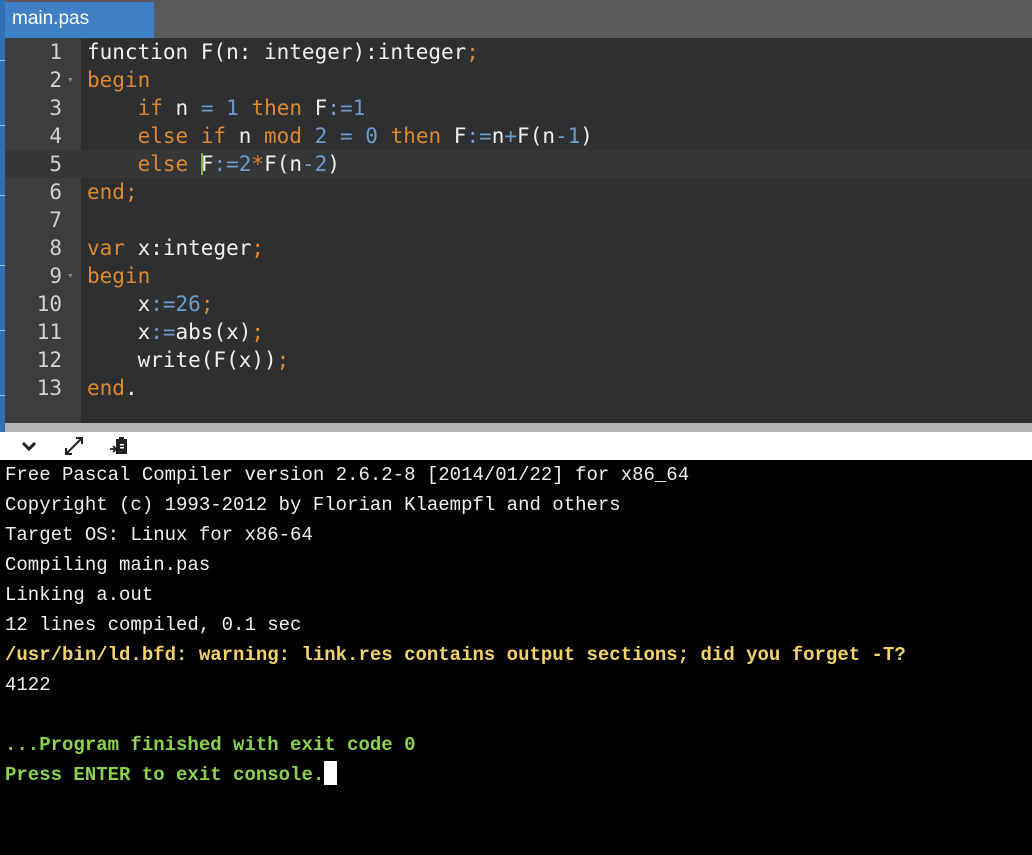  Describe the element at coordinates (518, 427) in the screenshot. I see `panel-splitter` at that location.